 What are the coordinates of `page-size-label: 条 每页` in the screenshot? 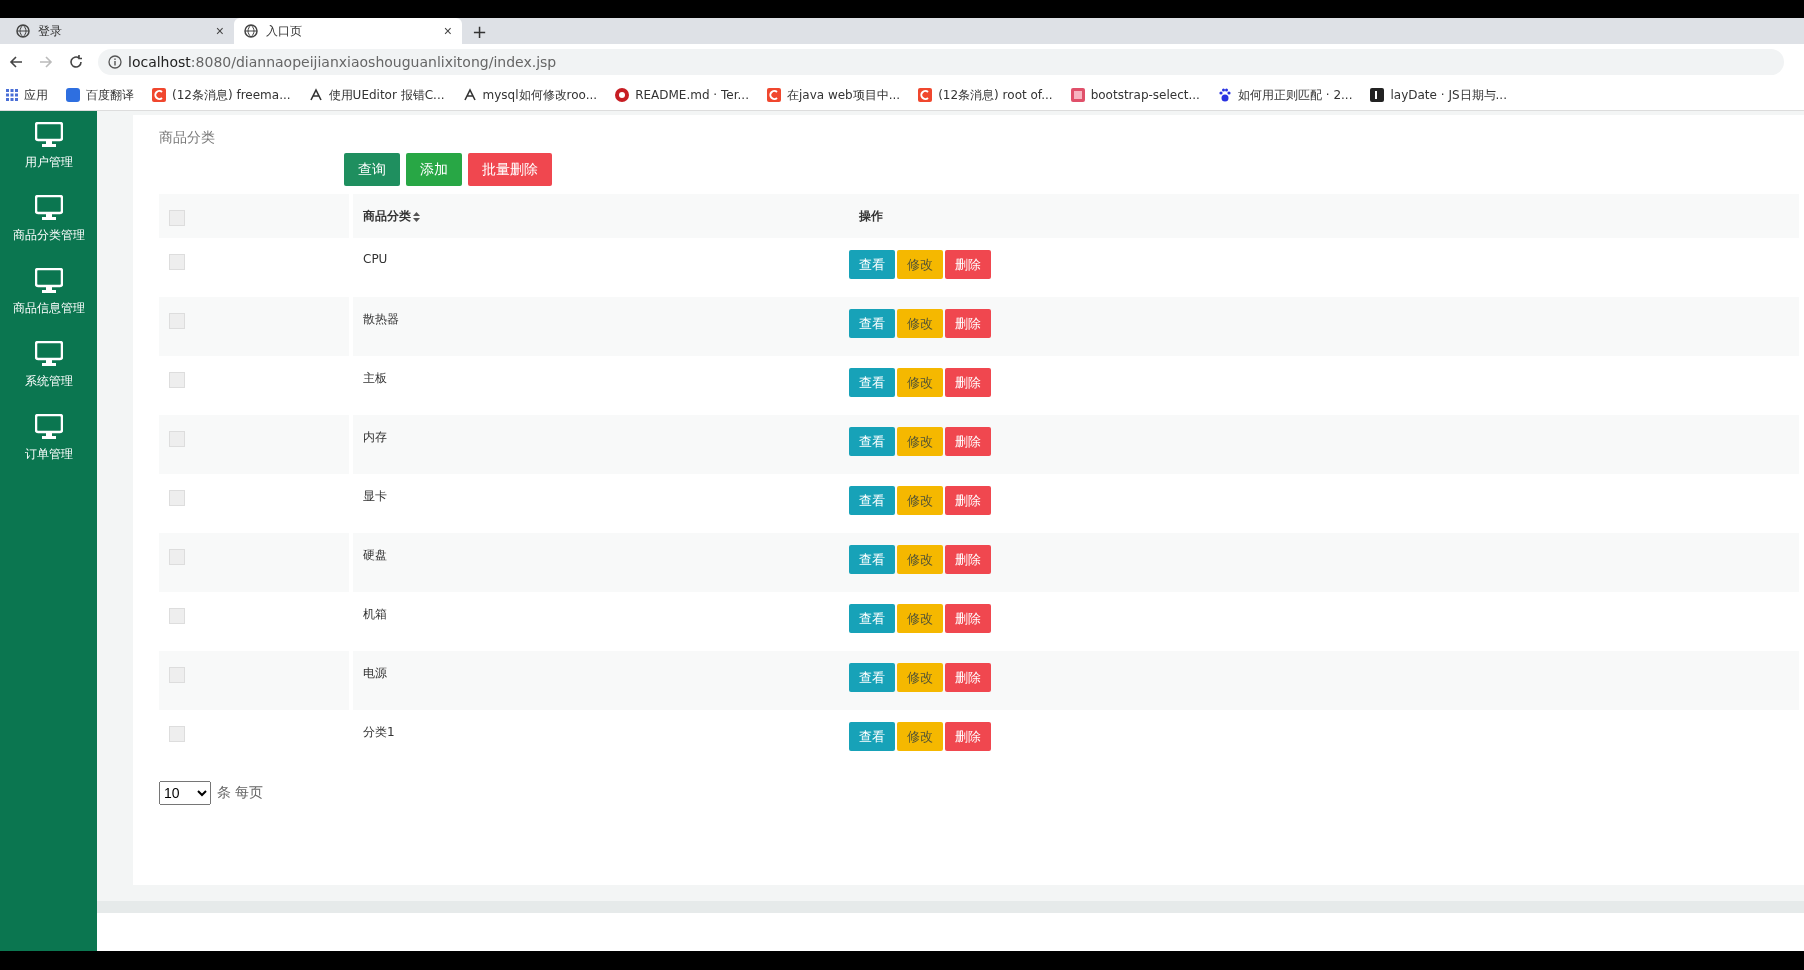 It's located at (240, 793).